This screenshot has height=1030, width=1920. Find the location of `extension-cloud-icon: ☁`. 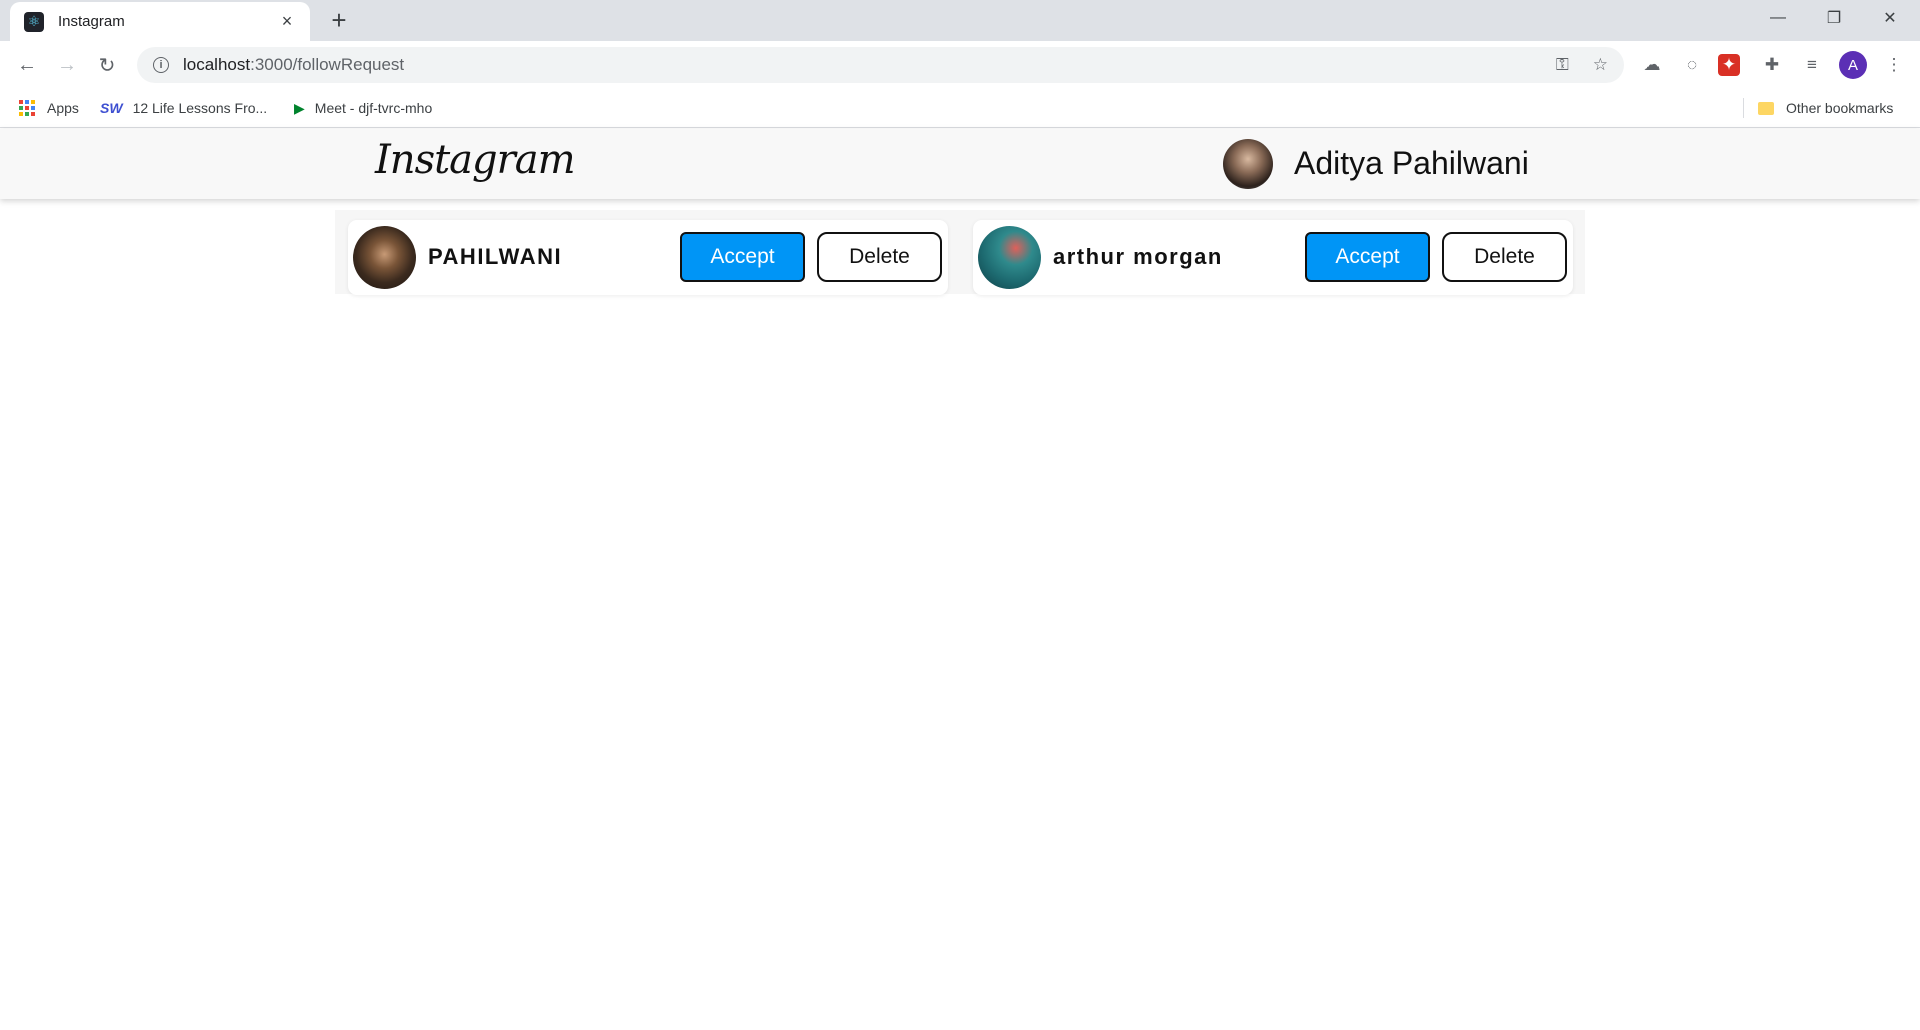

extension-cloud-icon: ☁ is located at coordinates (1652, 65).